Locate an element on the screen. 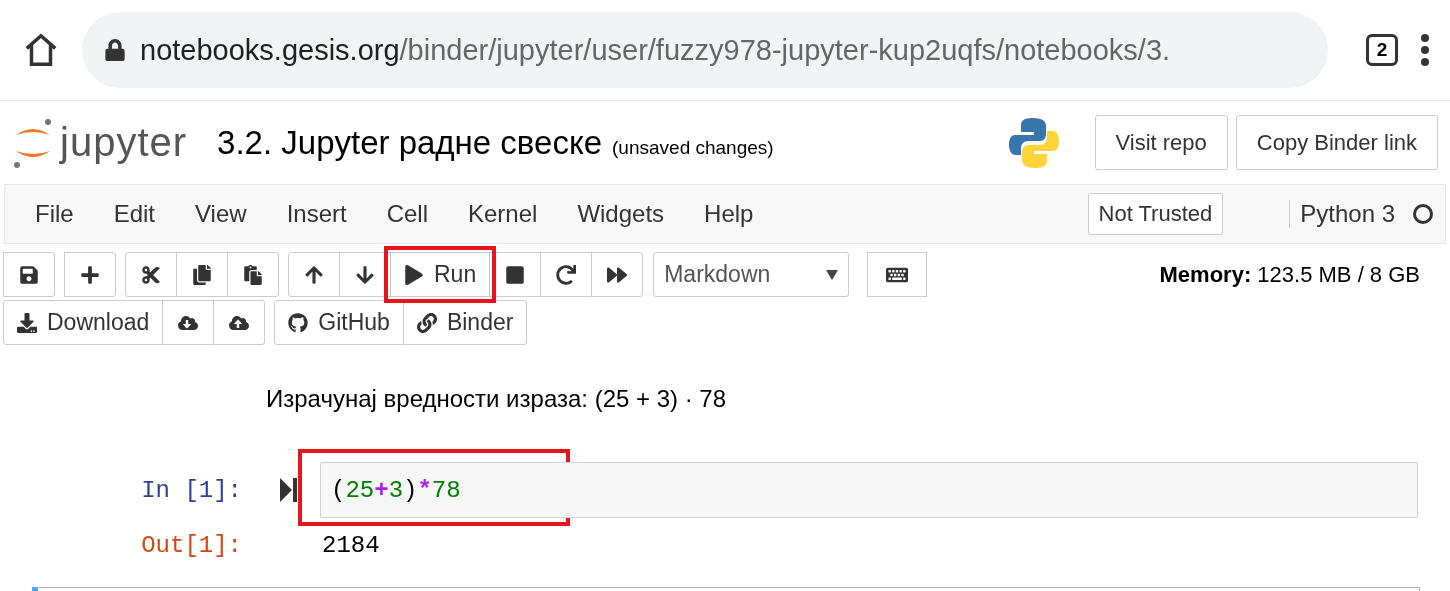 This screenshot has width=1450, height=591. run-all-button is located at coordinates (617, 274).